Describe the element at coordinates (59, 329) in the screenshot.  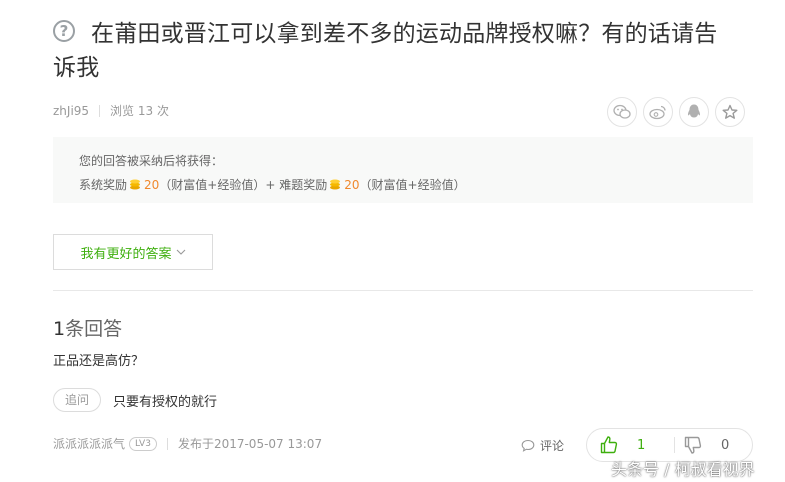
I see `answer-count-number: 1` at that location.